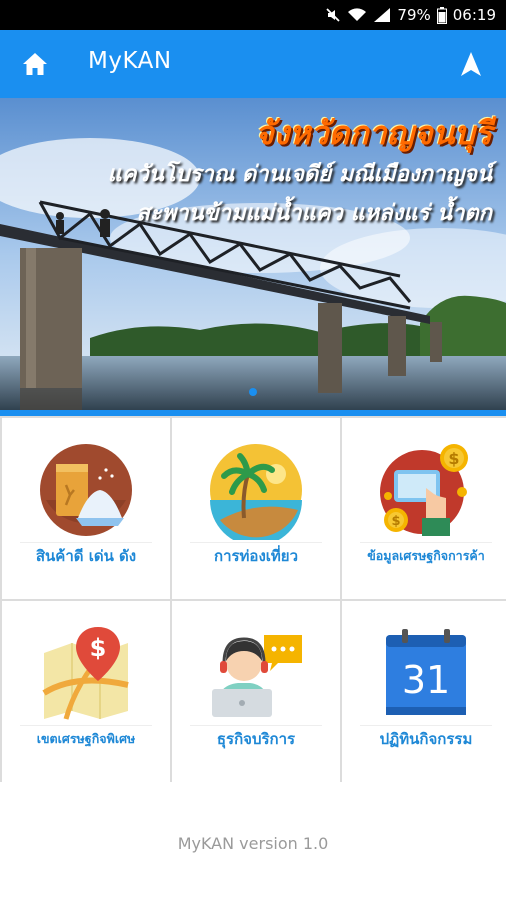 The height and width of the screenshot is (900, 506). I want to click on status-icons: 79% 06:19, so click(410, 15).